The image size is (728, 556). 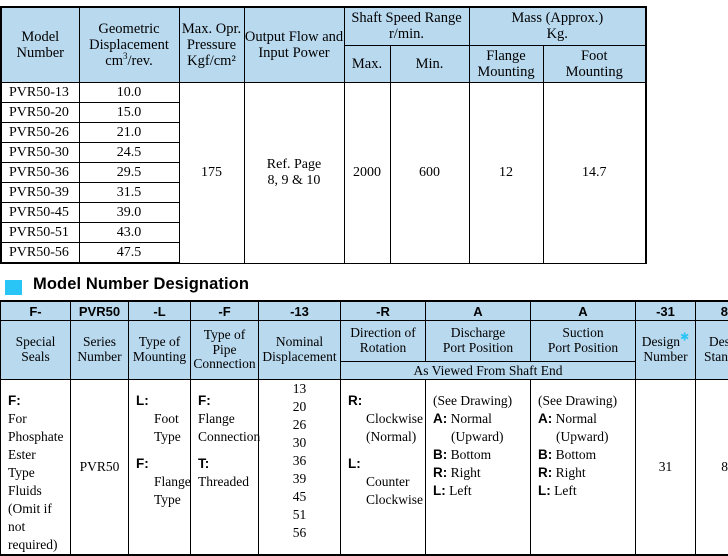 What do you see at coordinates (211, 173) in the screenshot?
I see `cell-max-pressure: 175` at bounding box center [211, 173].